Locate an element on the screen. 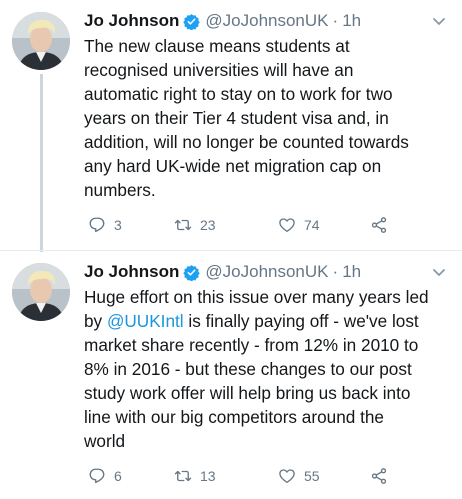 The height and width of the screenshot is (499, 462). tweet-text-line: recognised universities will have an is located at coordinates (219, 70).